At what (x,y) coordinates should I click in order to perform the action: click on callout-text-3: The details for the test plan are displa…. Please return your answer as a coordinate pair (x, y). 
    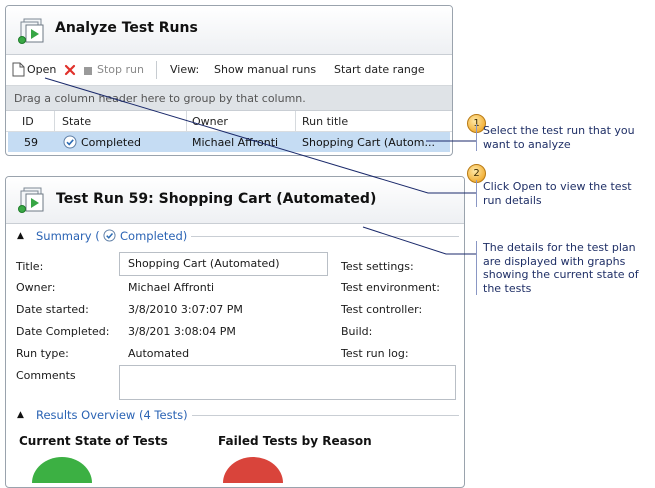
    Looking at the image, I should click on (563, 268).